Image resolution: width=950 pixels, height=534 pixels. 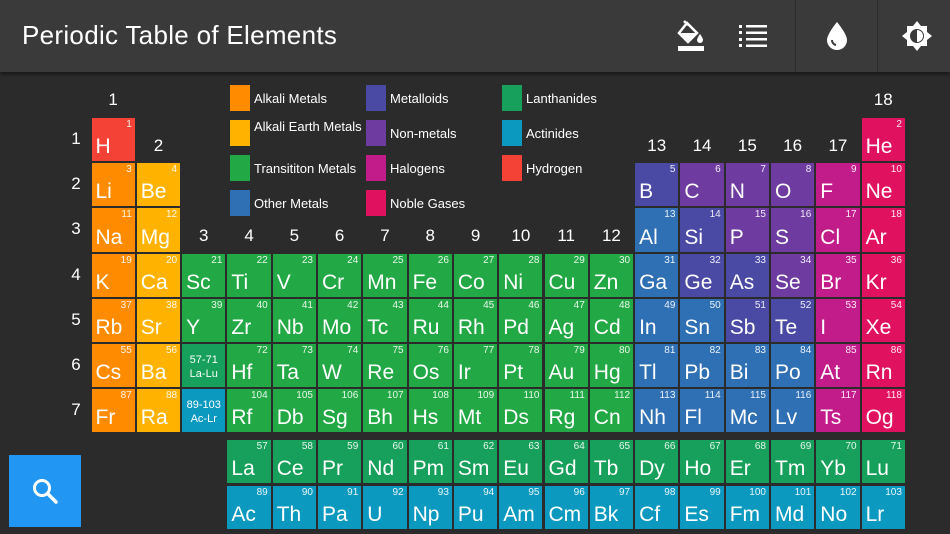 What do you see at coordinates (702, 411) in the screenshot?
I see `element-cell-fl: 114 Fl` at bounding box center [702, 411].